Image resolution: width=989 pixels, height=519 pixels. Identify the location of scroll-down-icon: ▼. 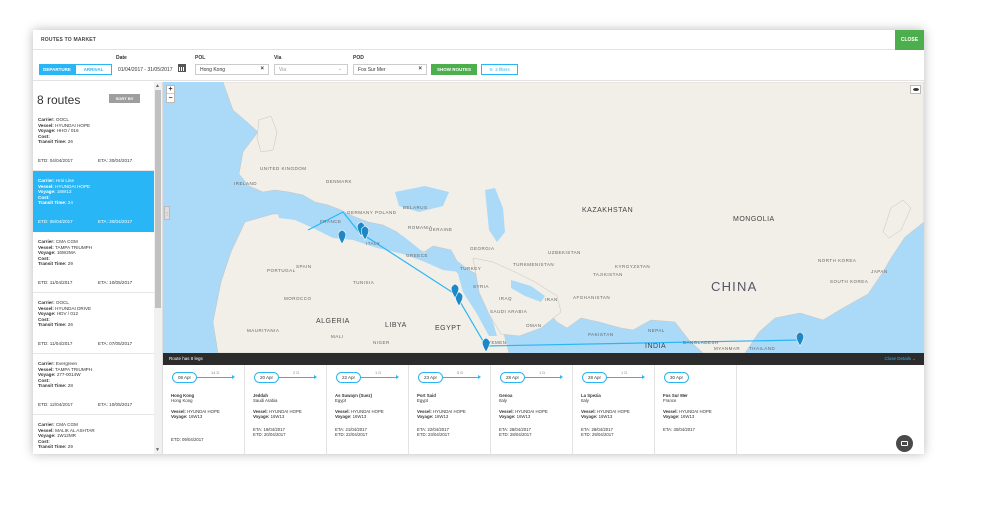
(157, 450).